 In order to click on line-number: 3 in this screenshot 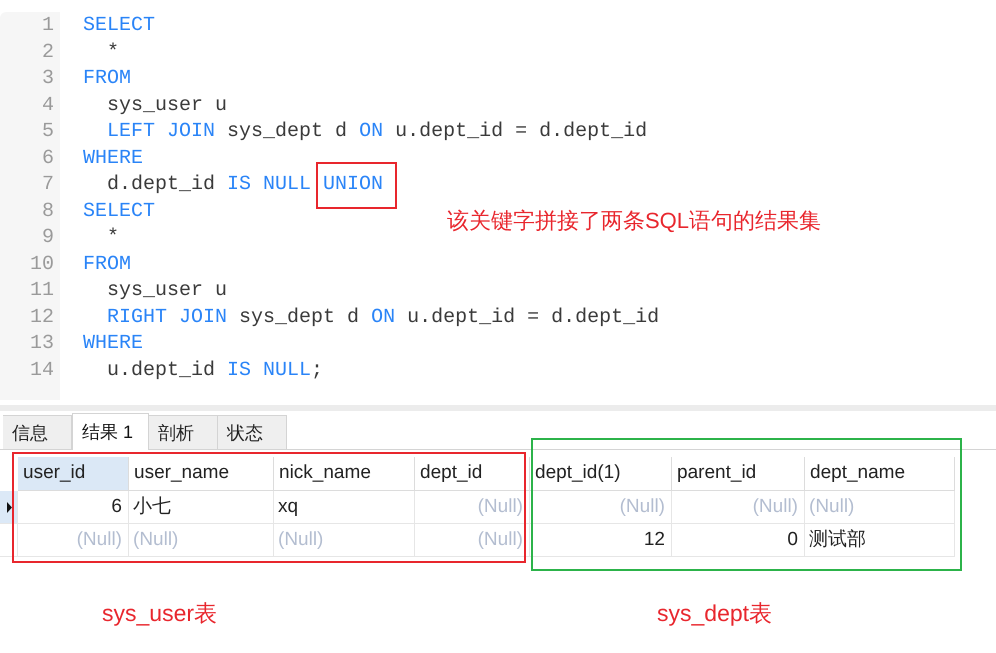, I will do `click(48, 79)`.